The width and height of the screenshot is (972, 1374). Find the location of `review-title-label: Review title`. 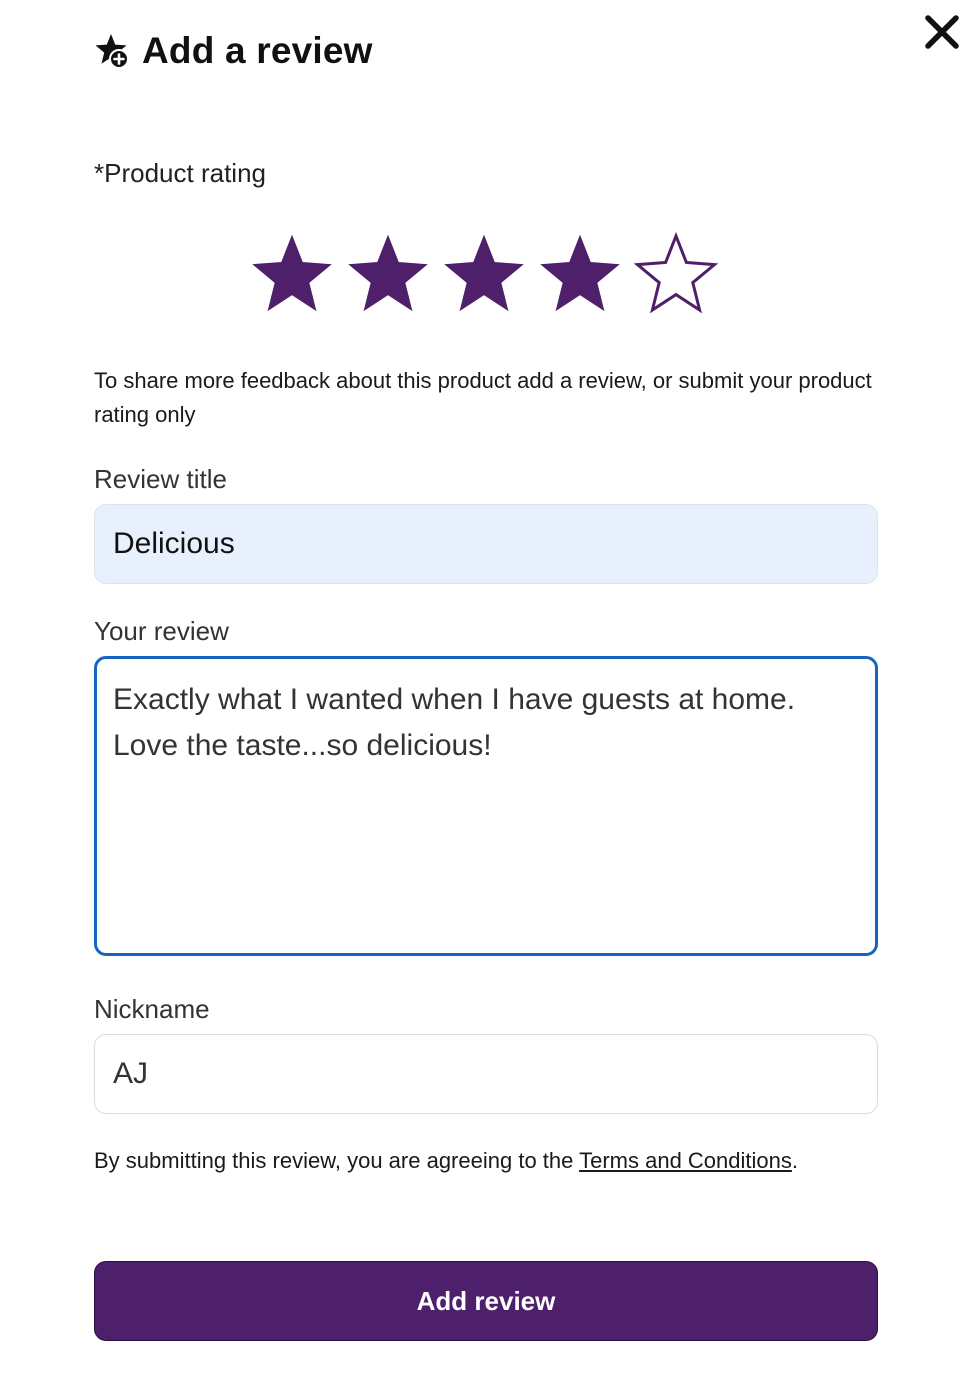

review-title-label: Review title is located at coordinates (160, 479).